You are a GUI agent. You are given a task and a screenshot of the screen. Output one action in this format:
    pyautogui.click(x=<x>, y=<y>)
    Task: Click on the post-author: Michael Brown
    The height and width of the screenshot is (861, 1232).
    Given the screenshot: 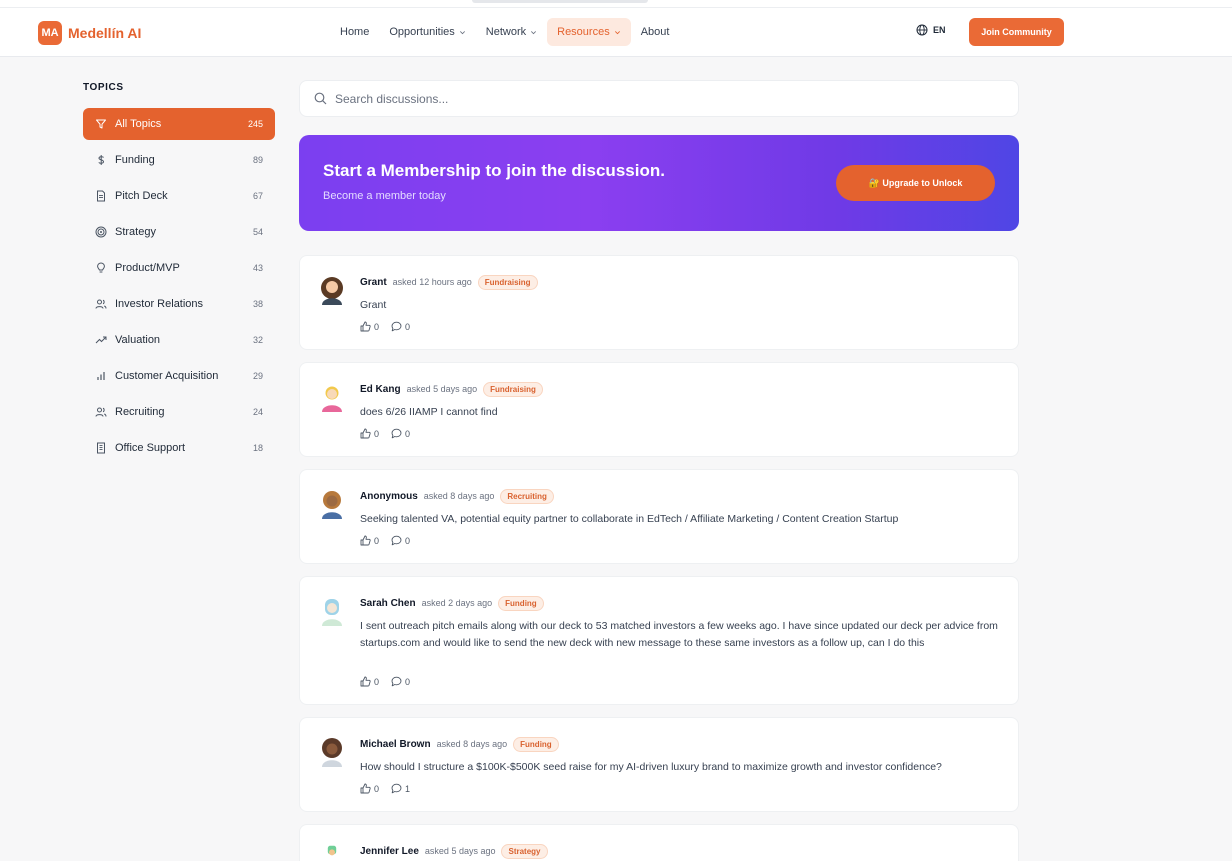 What is the action you would take?
    pyautogui.click(x=395, y=744)
    